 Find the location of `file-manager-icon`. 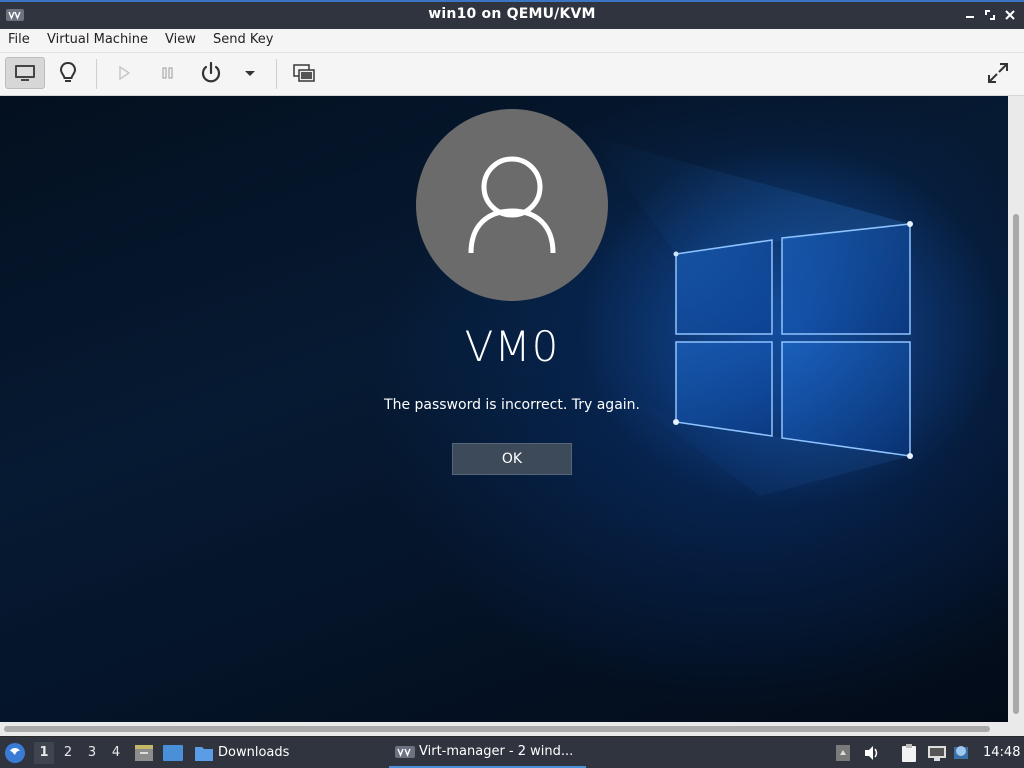

file-manager-icon is located at coordinates (144, 752).